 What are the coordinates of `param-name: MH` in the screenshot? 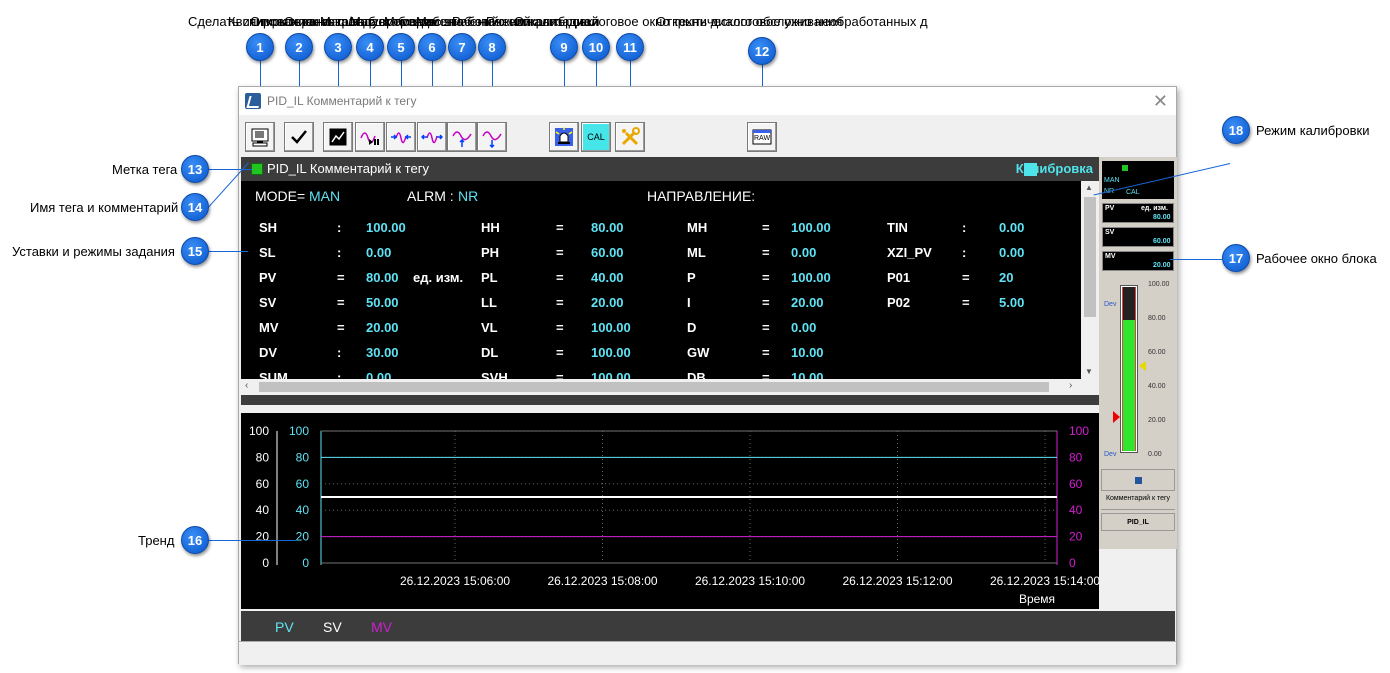 It's located at (697, 227).